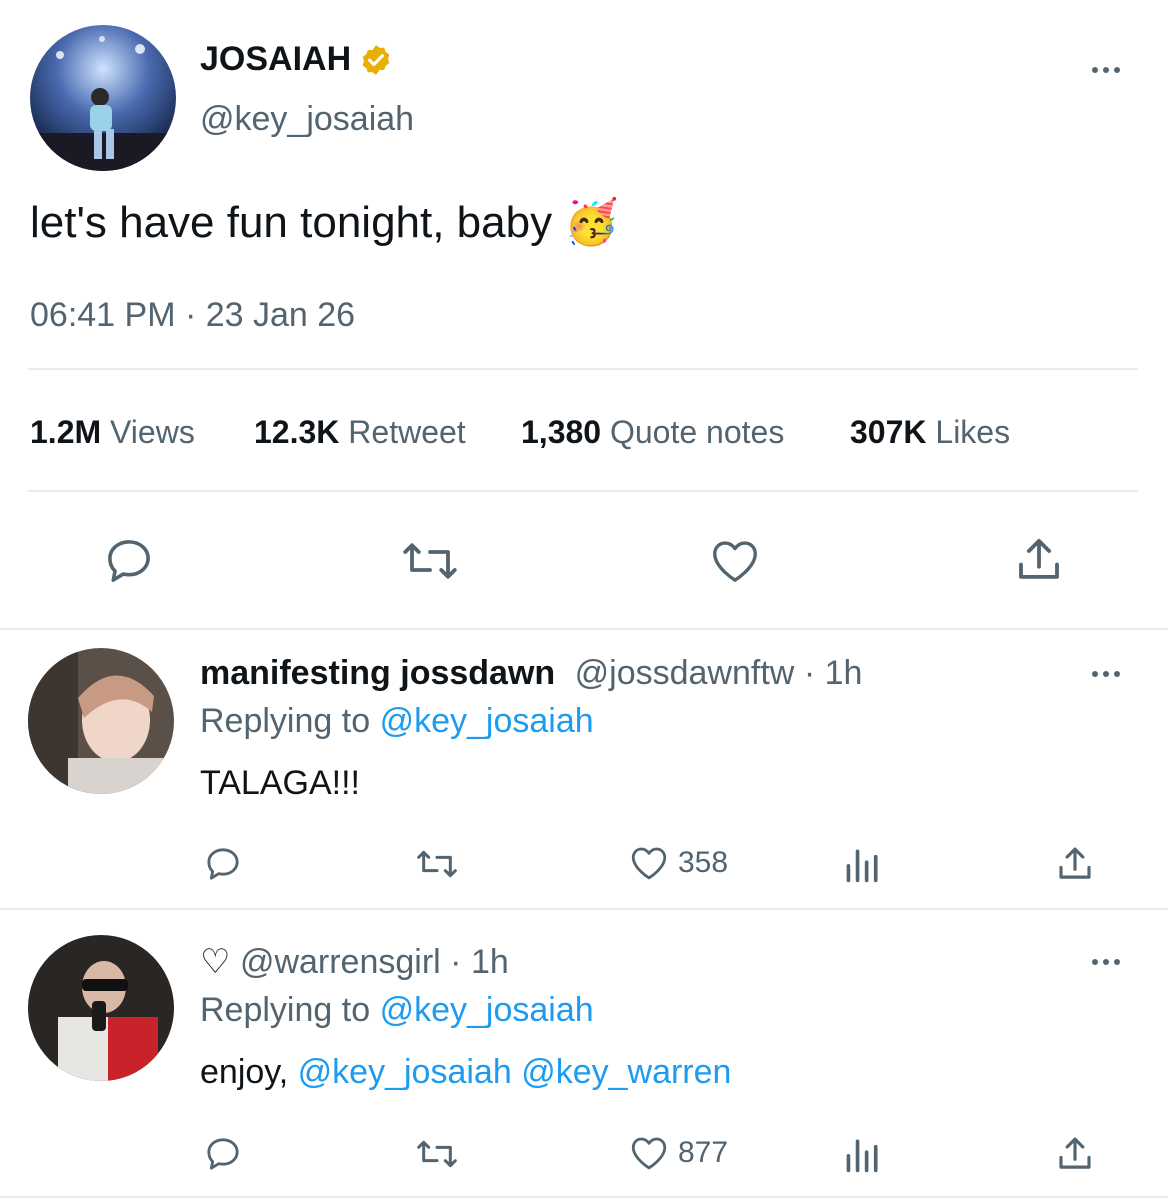 This screenshot has height=1200, width=1168. I want to click on stat-views: 1.2M Views, so click(112, 432).